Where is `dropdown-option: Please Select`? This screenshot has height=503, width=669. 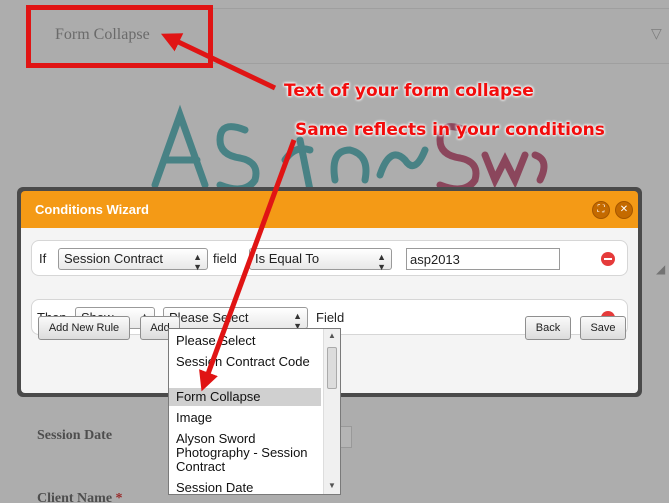
dropdown-option: Please Select is located at coordinates (245, 340).